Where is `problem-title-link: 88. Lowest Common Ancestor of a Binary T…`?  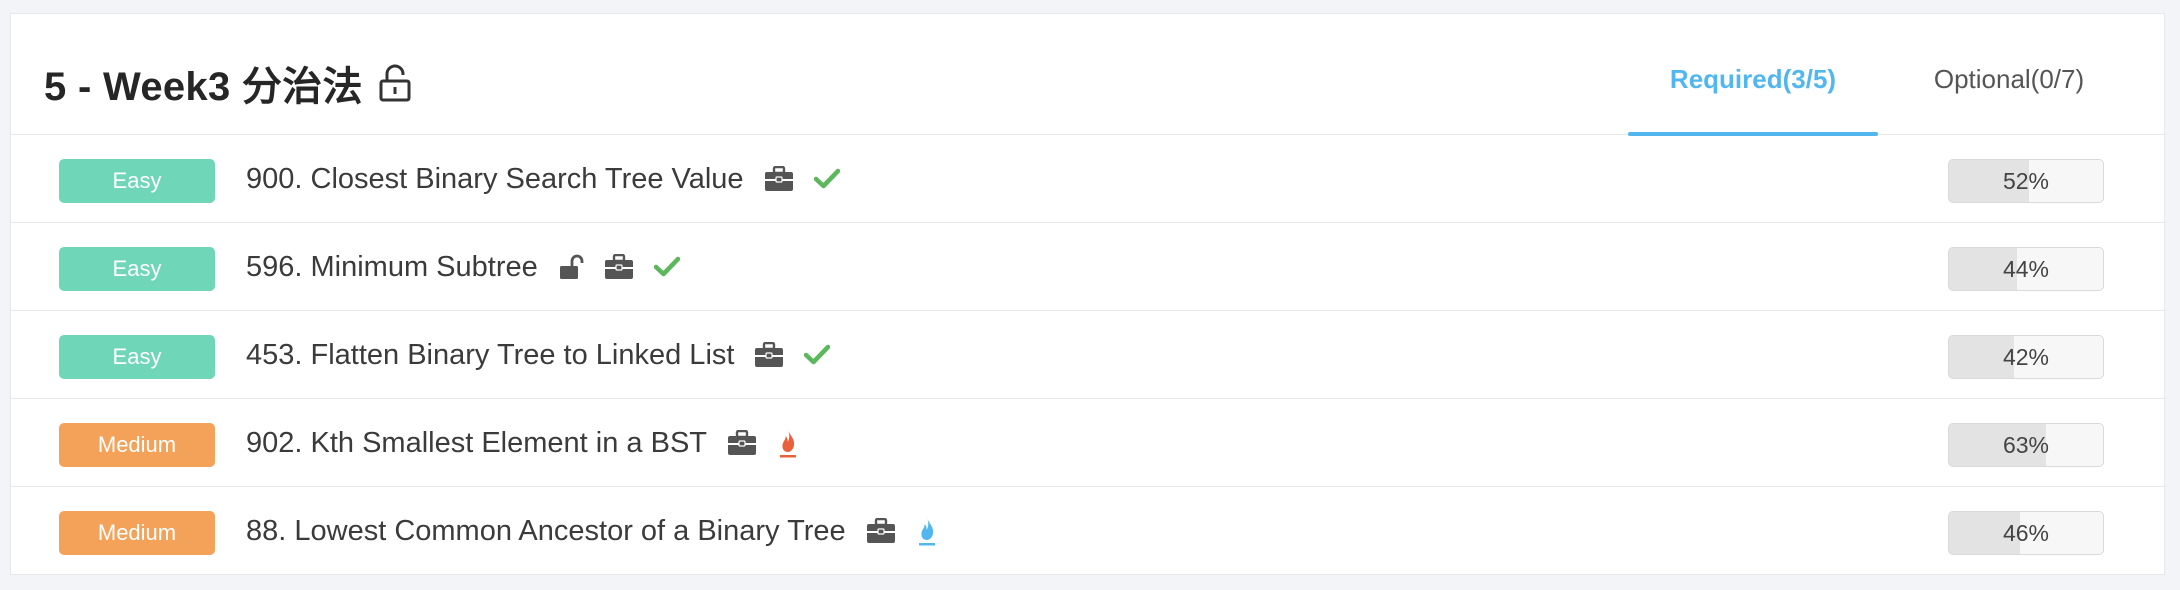 problem-title-link: 88. Lowest Common Ancestor of a Binary T… is located at coordinates (546, 531).